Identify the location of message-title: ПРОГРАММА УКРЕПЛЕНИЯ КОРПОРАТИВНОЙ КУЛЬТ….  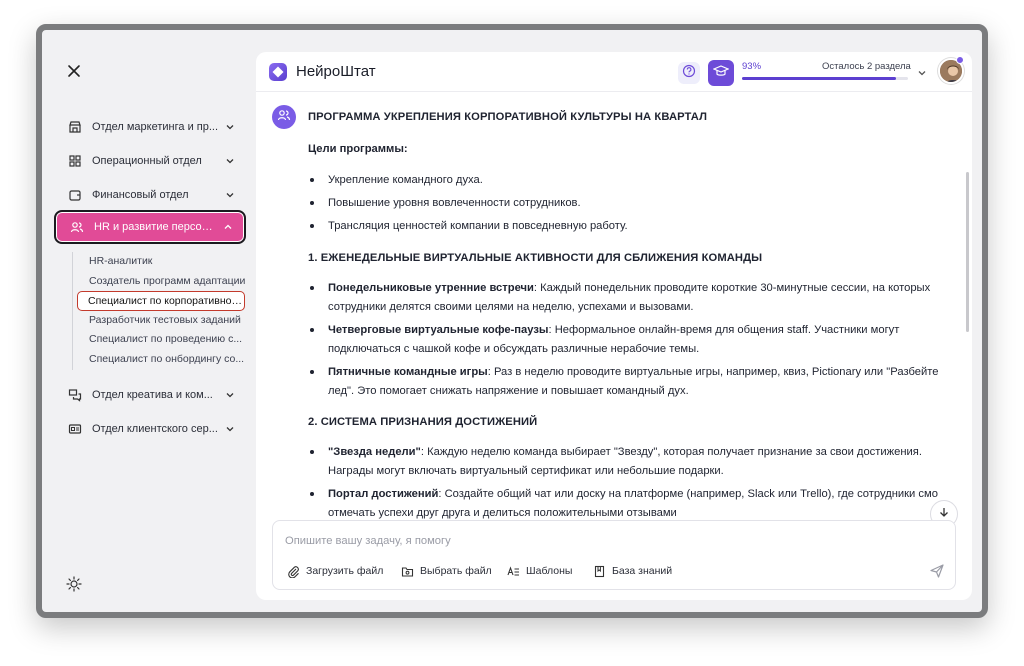
(508, 117).